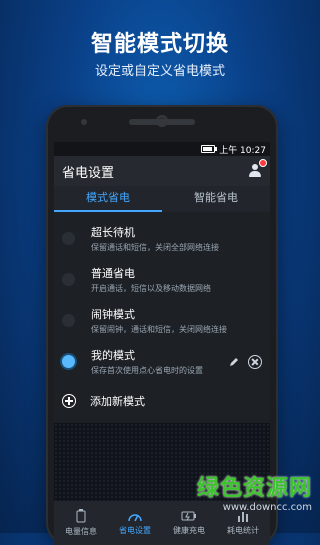 This screenshot has width=320, height=545. I want to click on battery-info-icon, so click(81, 516).